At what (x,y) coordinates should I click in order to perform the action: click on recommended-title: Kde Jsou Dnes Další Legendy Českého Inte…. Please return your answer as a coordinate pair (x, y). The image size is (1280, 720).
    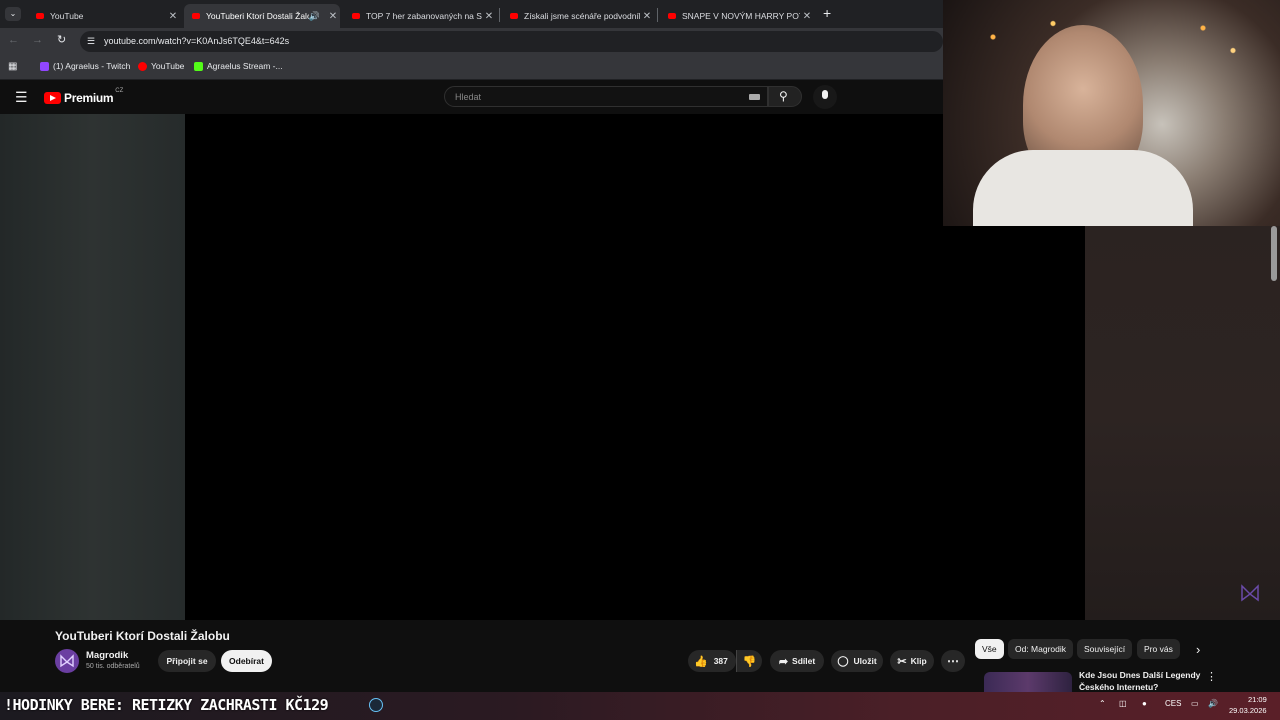
    Looking at the image, I should click on (1141, 680).